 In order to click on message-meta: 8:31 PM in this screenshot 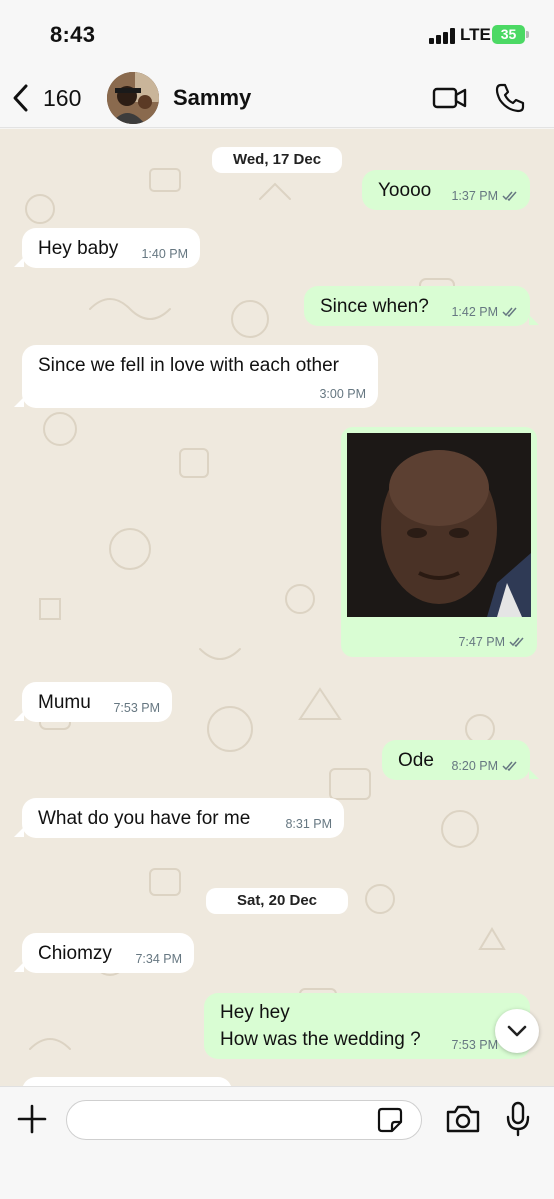, I will do `click(308, 824)`.